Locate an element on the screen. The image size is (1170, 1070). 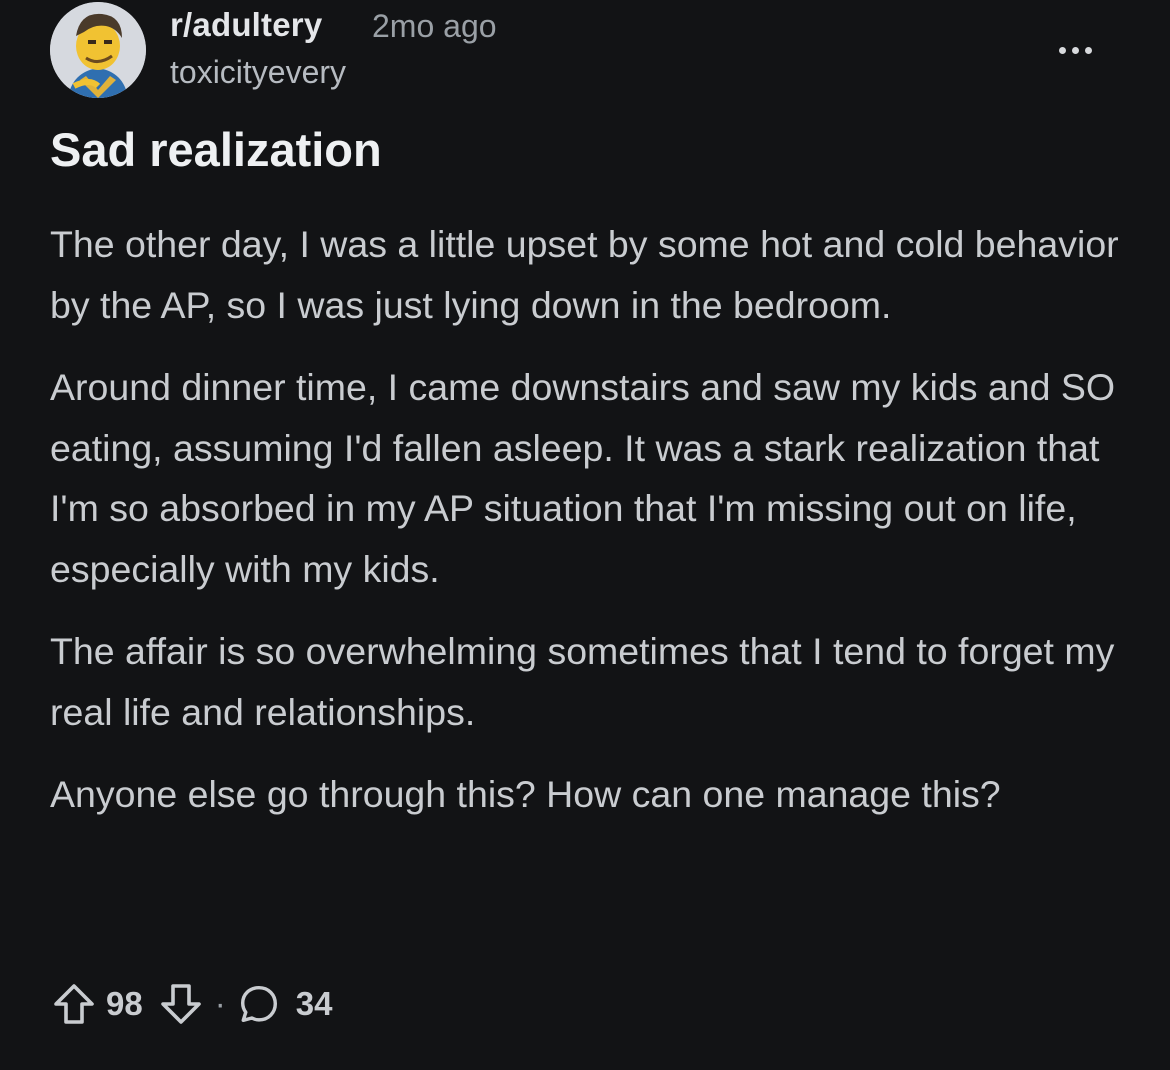
post-timestamp: 2mo ago is located at coordinates (434, 26).